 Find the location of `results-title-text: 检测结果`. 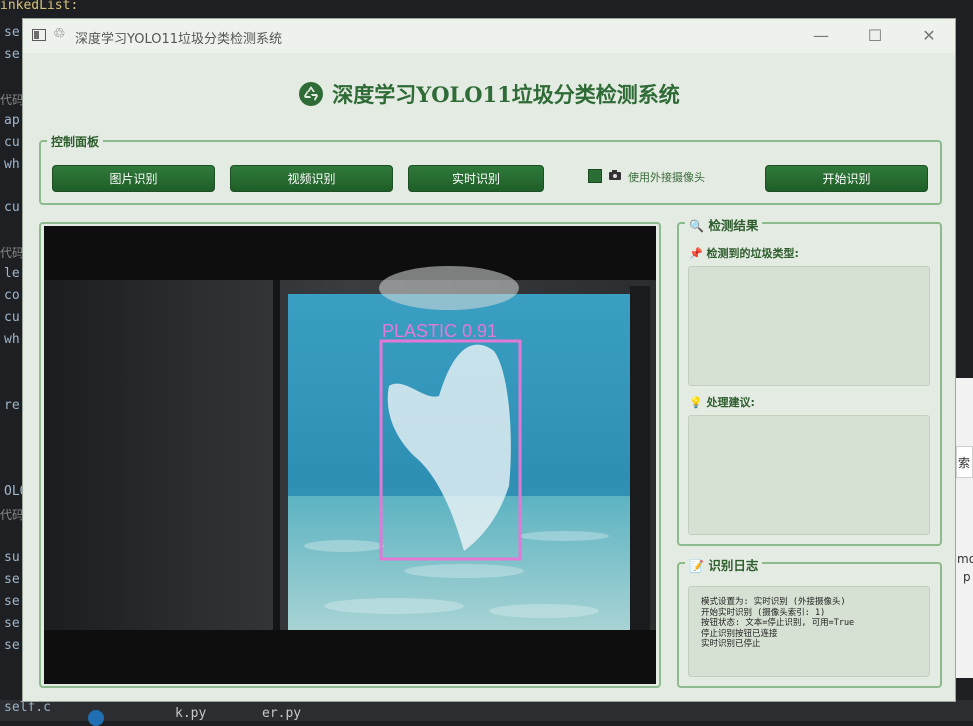

results-title-text: 检测结果 is located at coordinates (733, 225).